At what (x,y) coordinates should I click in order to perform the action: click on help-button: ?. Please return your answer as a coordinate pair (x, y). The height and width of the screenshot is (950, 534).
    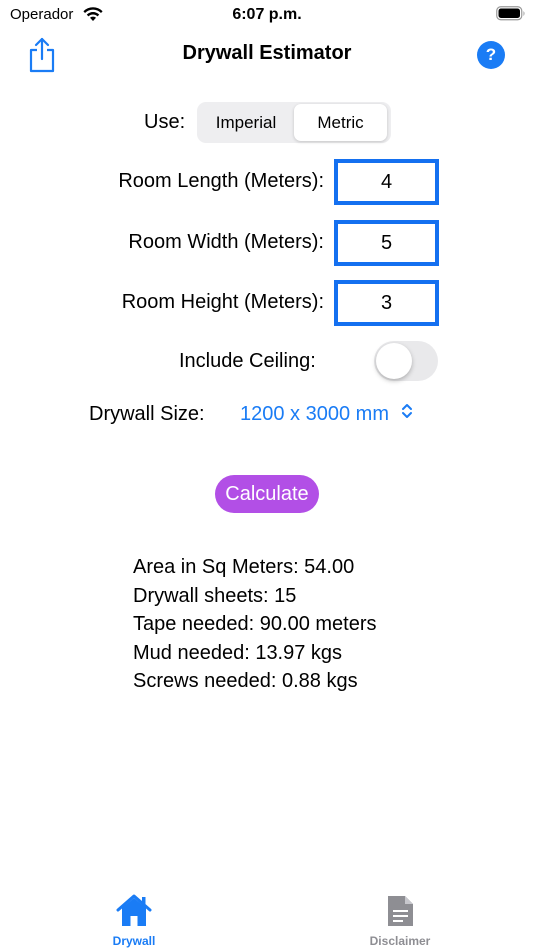
    Looking at the image, I should click on (491, 55).